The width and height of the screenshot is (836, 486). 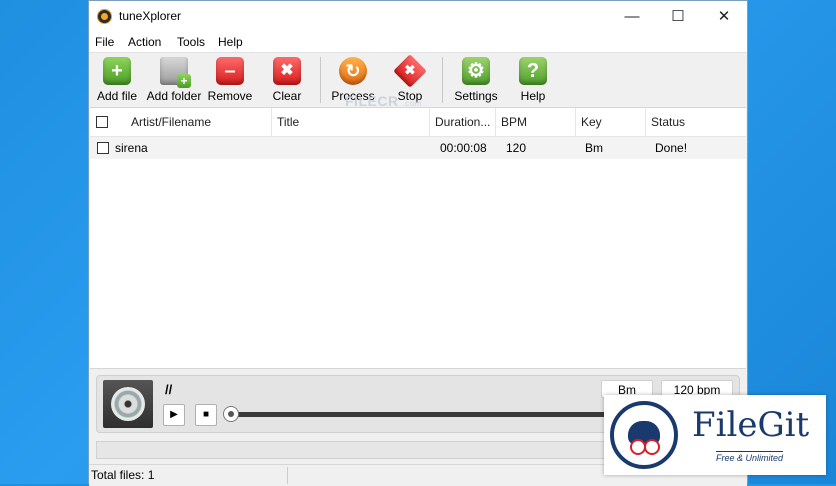 I want to click on album-art-cd-icon, so click(x=128, y=404).